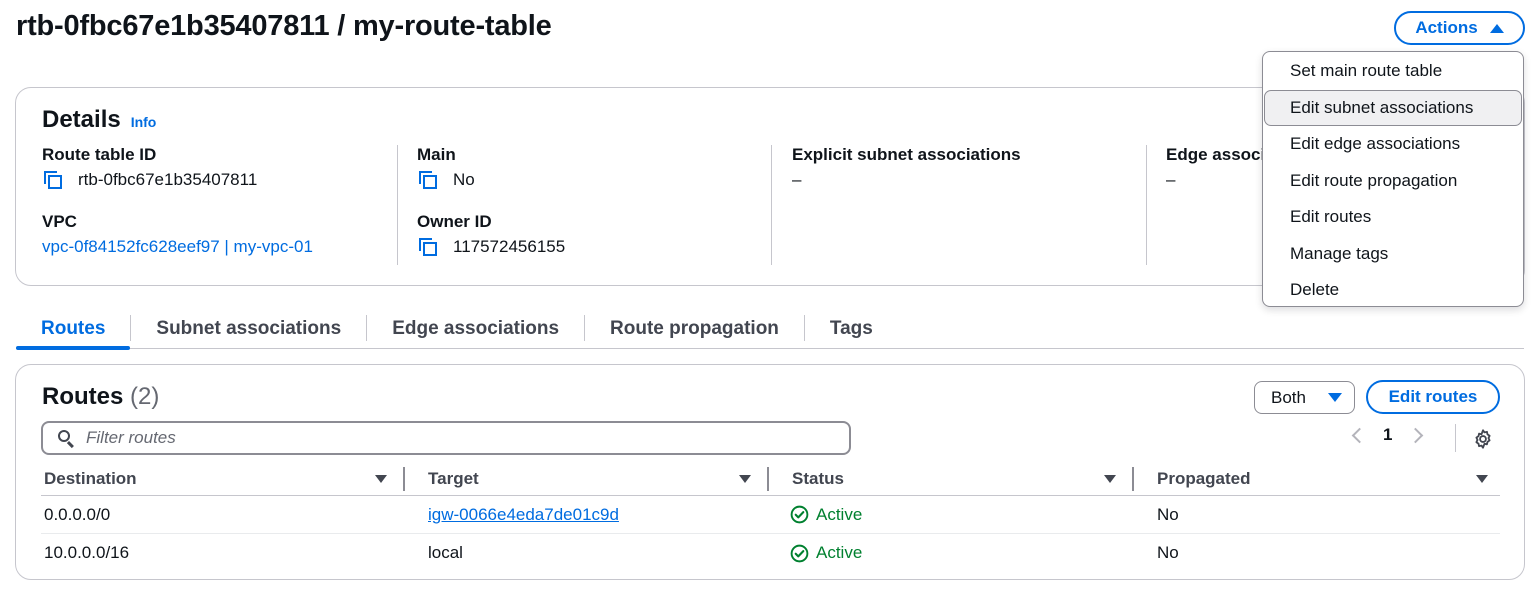  What do you see at coordinates (248, 329) in the screenshot?
I see `tab-subnet-associations: Subnet associations` at bounding box center [248, 329].